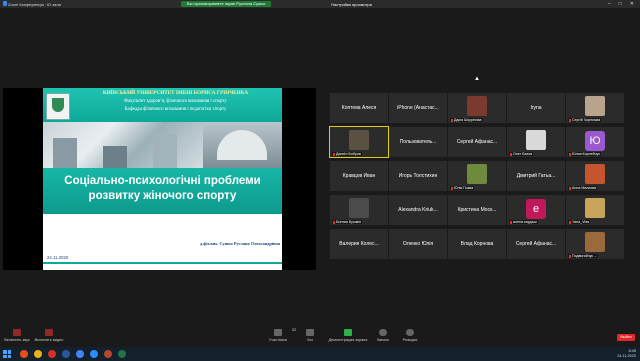  I want to click on app-icon-red, so click(52, 354).